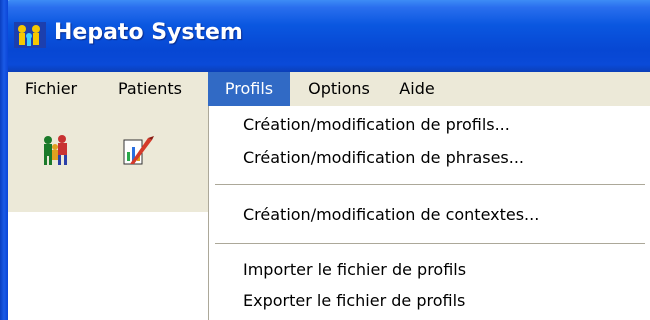 The image size is (650, 320). What do you see at coordinates (249, 89) in the screenshot?
I see `menu-profils: Profils` at bounding box center [249, 89].